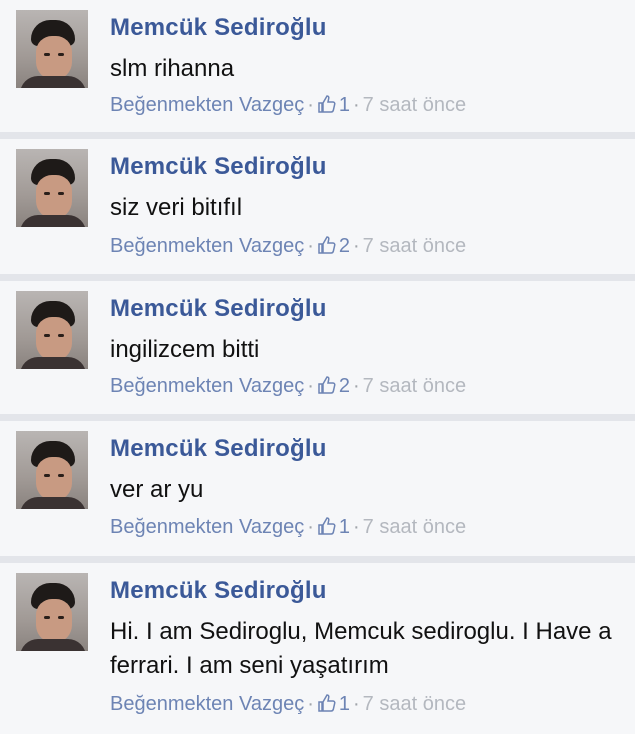 The image size is (635, 734). Describe the element at coordinates (176, 207) in the screenshot. I see `comment-text: siz veri bitıfıl` at that location.